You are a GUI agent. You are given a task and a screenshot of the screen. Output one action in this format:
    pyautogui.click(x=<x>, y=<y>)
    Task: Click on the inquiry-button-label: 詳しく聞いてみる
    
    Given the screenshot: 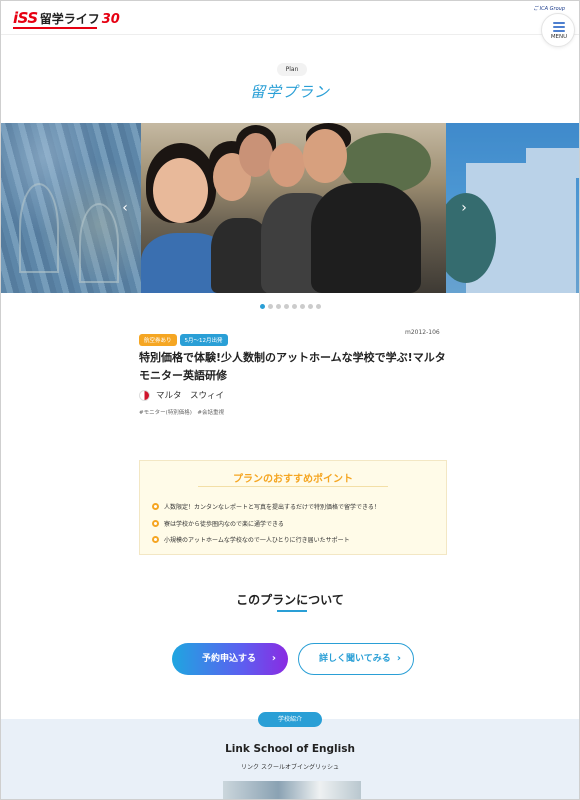 What is the action you would take?
    pyautogui.click(x=355, y=659)
    